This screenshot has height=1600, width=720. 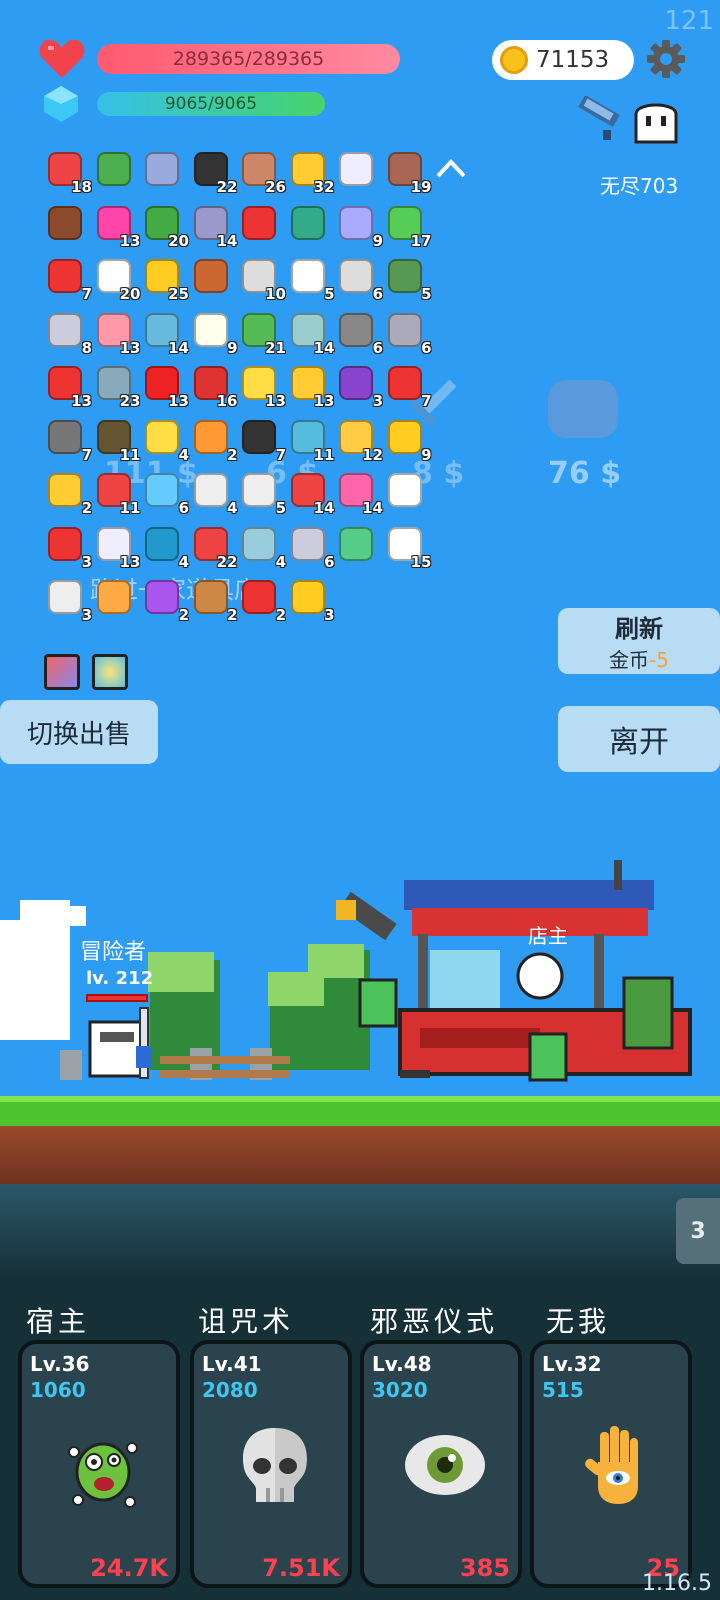 What do you see at coordinates (99, 1464) in the screenshot?
I see `skill-card-host: Lv.36 1060 24.7K` at bounding box center [99, 1464].